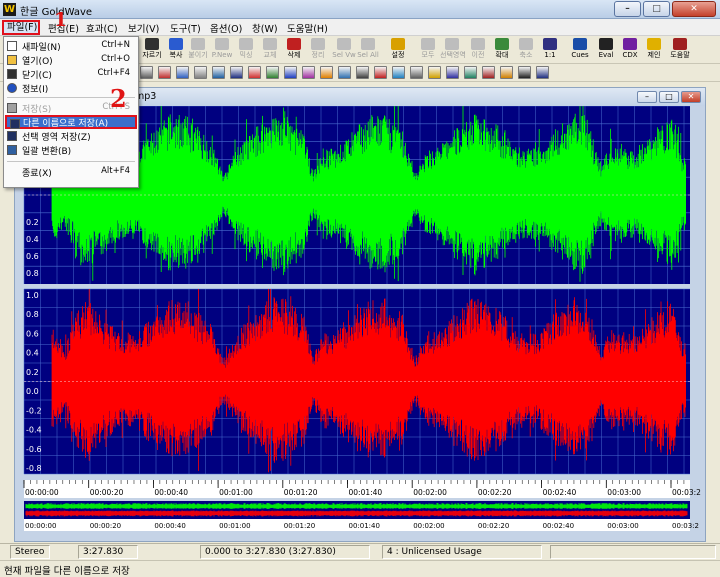  I want to click on file-menu-item: 닫기(C) Ctrl+F4, so click(71, 74).